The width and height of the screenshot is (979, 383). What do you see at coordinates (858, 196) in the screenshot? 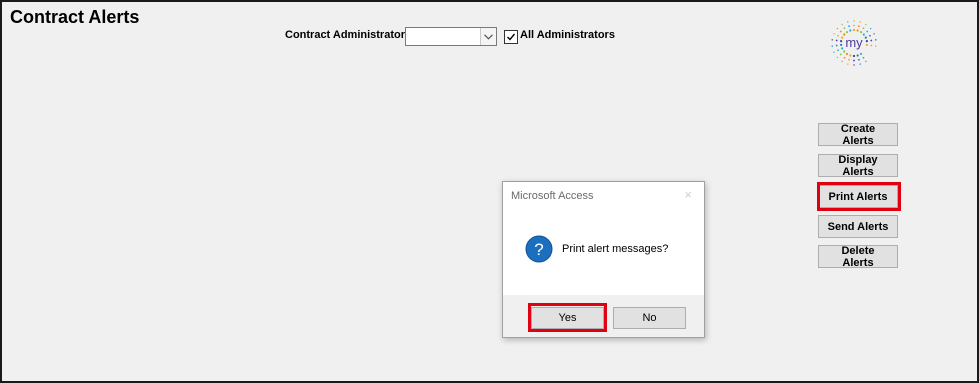
I see `print-alerts-button: Print Alerts` at bounding box center [858, 196].